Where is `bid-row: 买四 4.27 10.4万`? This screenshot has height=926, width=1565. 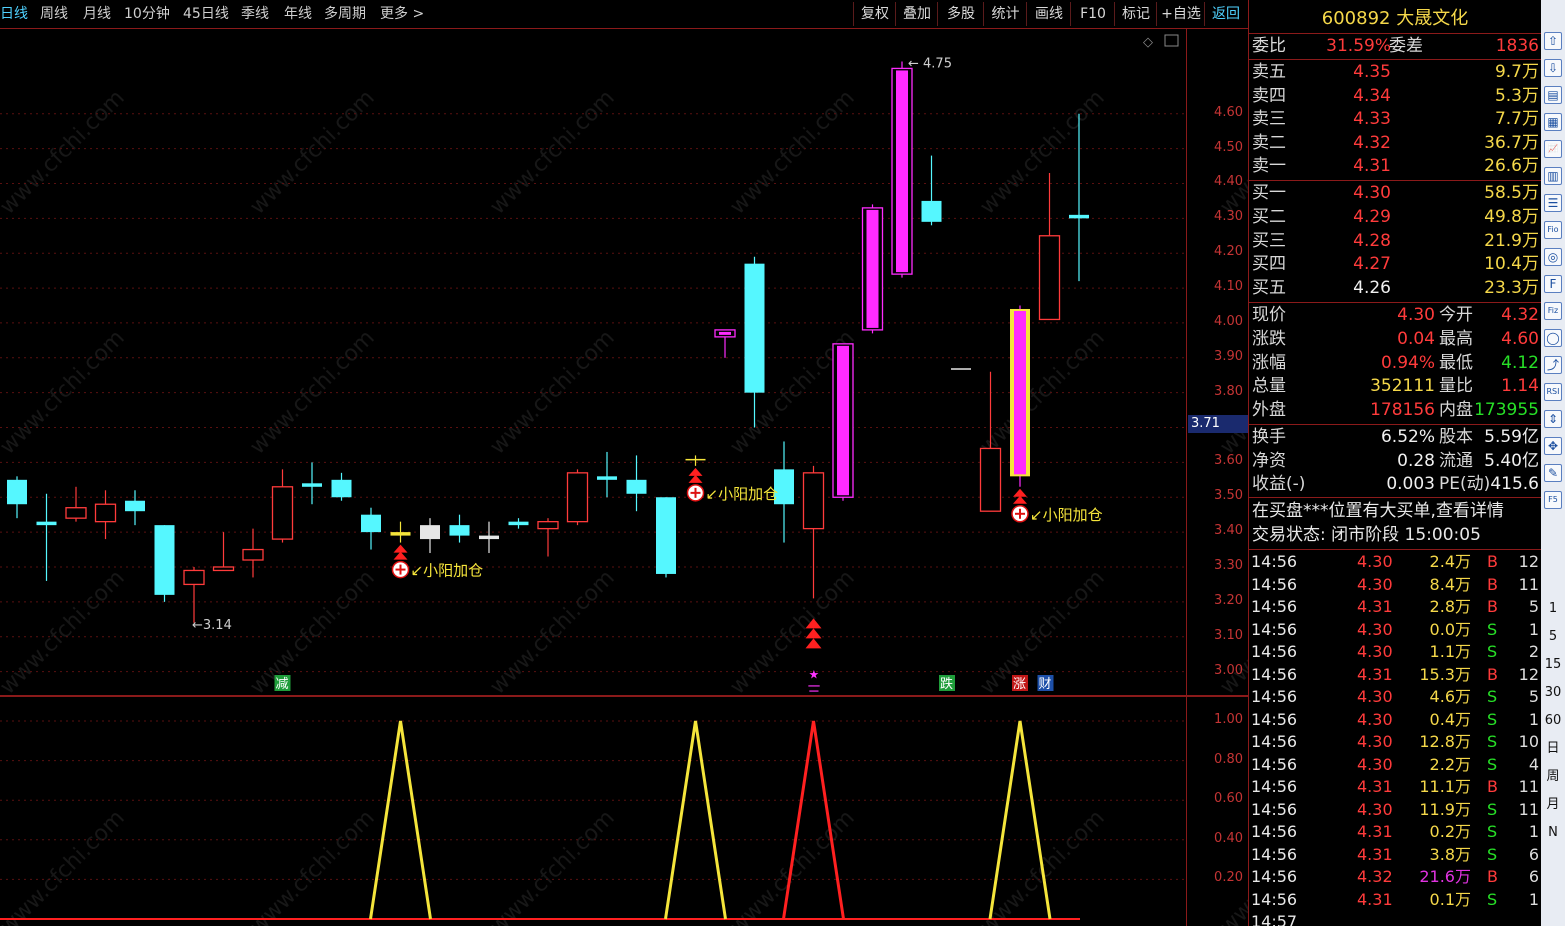
bid-row: 买四 4.27 10.4万 is located at coordinates (1395, 264).